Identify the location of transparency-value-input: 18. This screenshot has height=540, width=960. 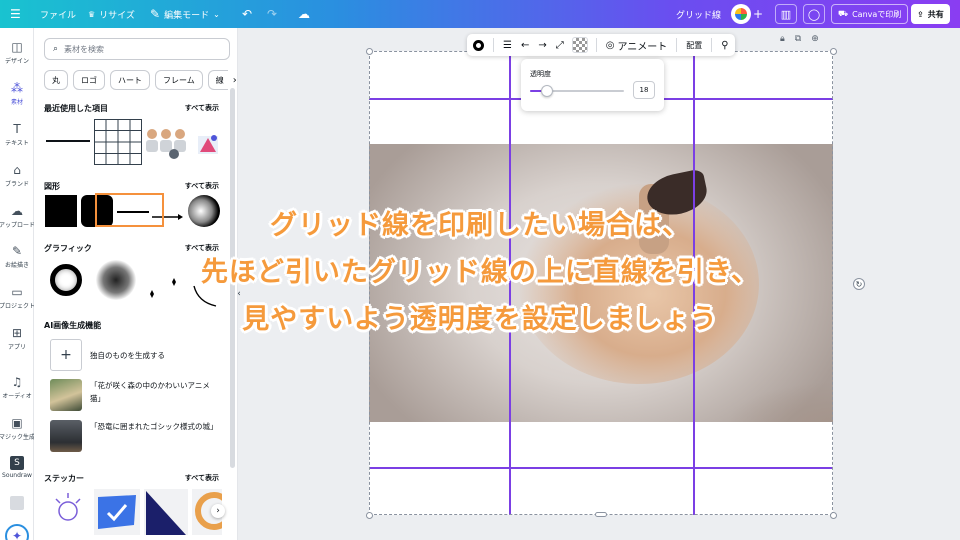
(644, 90).